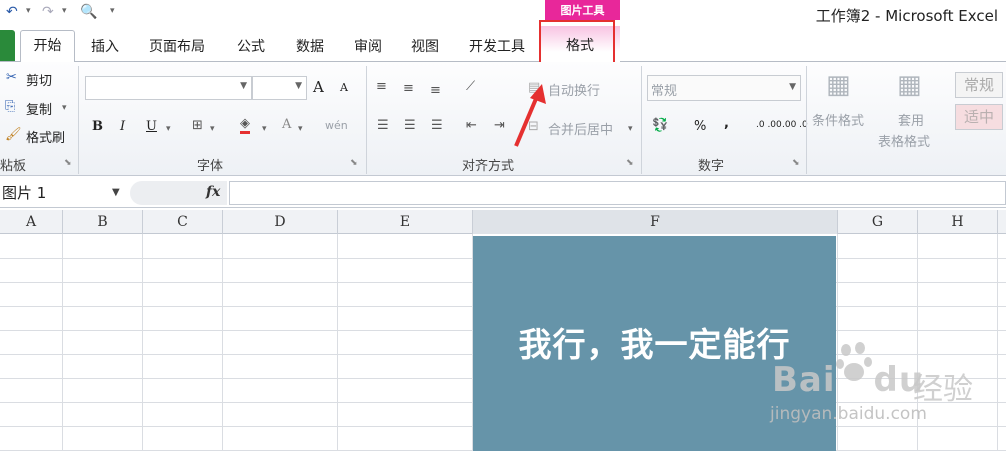 This screenshot has height=451, width=1006. Describe the element at coordinates (499, 125) in the screenshot. I see `increase-indent-icon: ⇥` at that location.